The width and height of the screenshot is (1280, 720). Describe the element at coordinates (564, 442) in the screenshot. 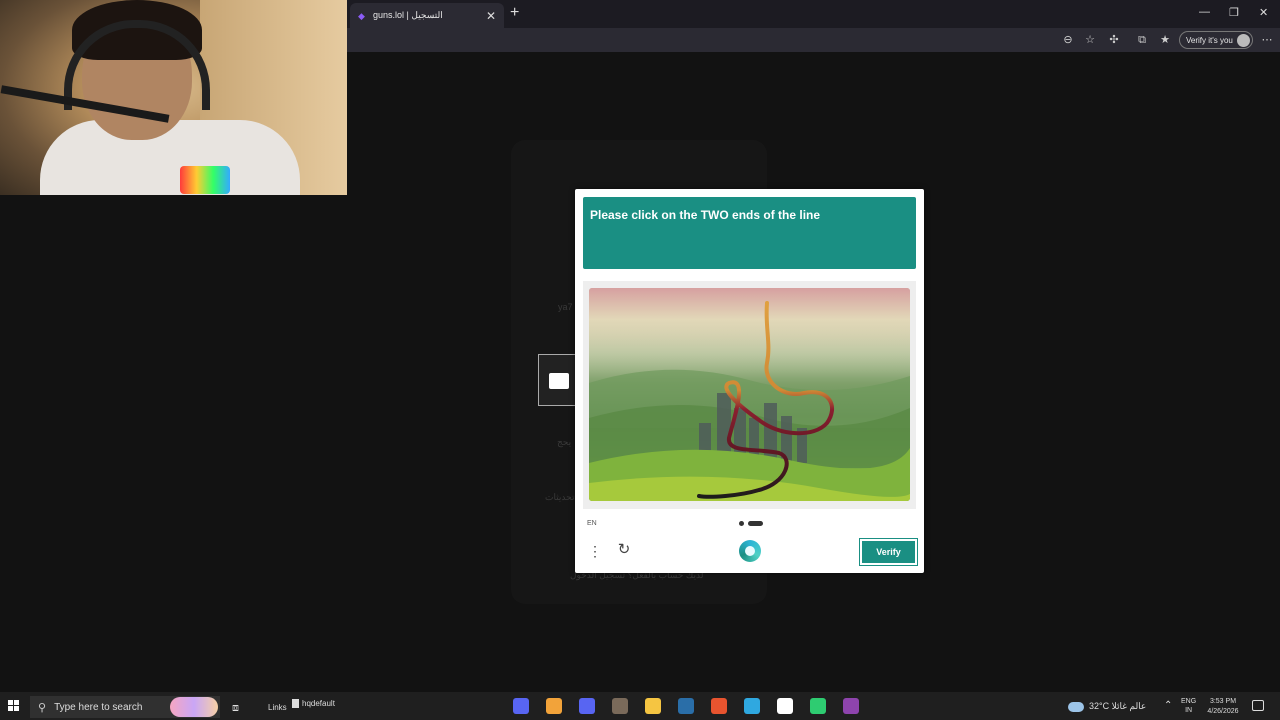

I see `email-hint: يحج` at that location.